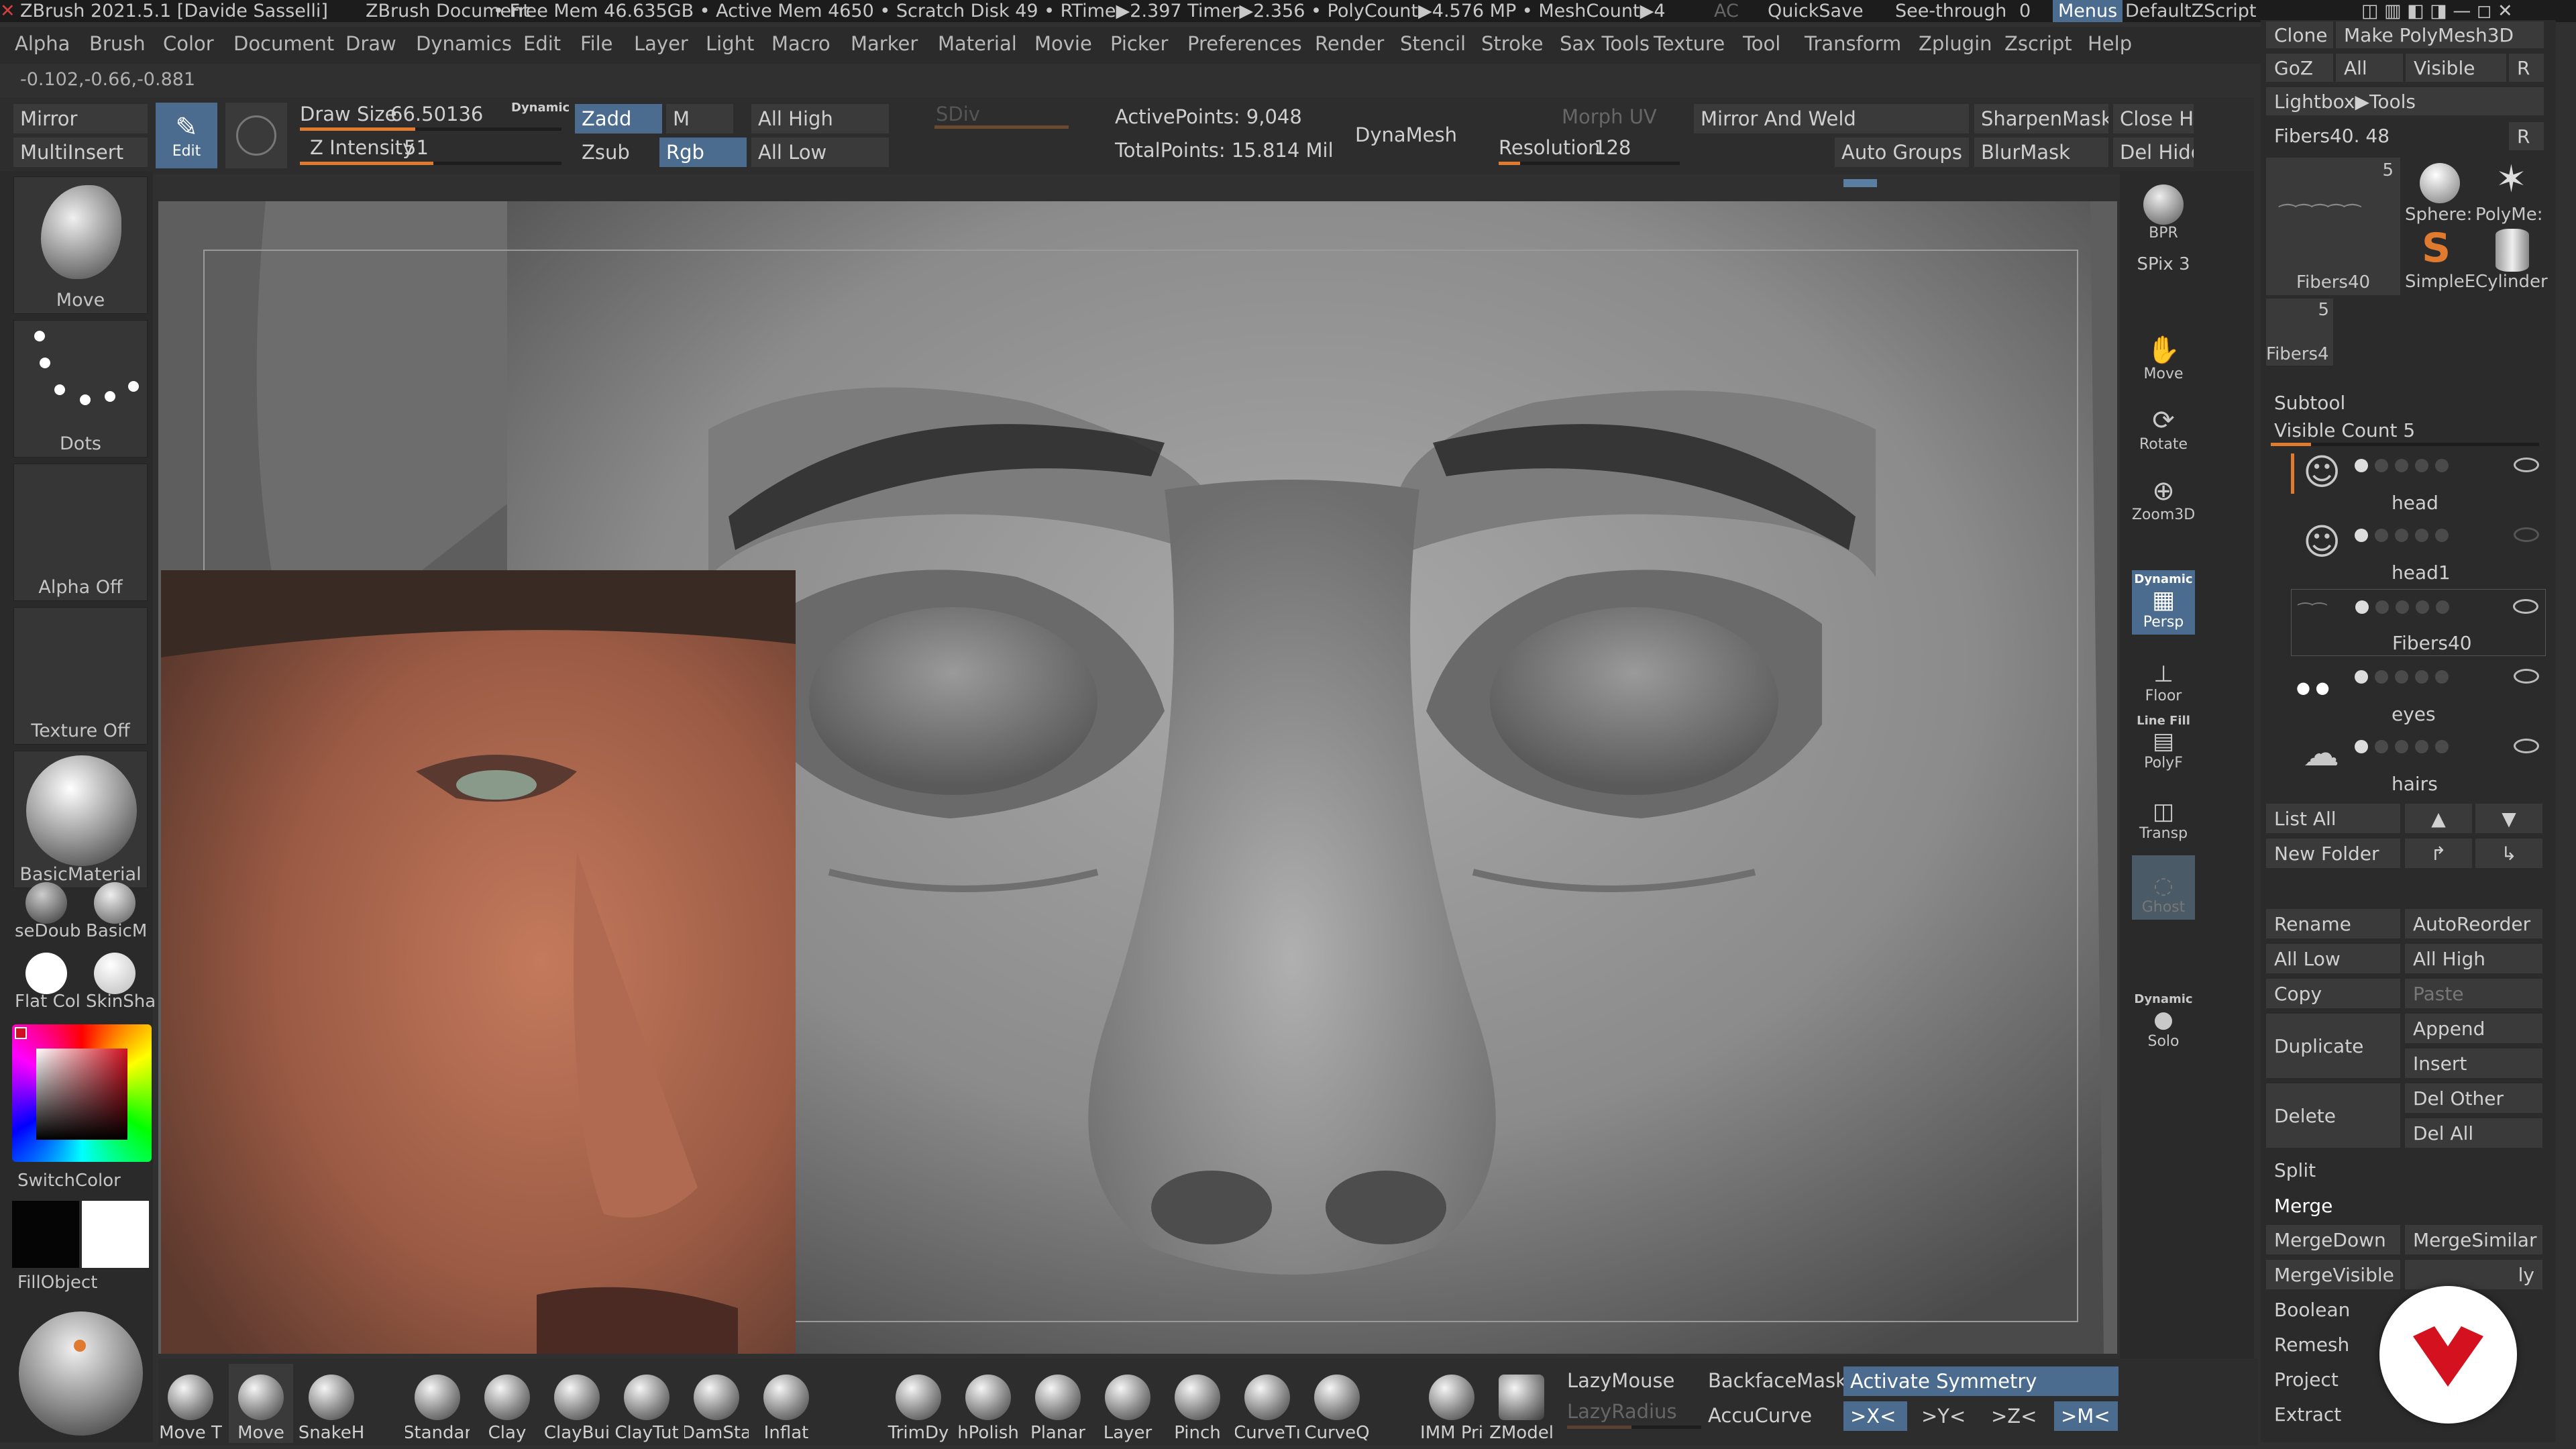 The height and width of the screenshot is (1449, 2576). I want to click on auto-groups-button: Auto Groups, so click(1902, 152).